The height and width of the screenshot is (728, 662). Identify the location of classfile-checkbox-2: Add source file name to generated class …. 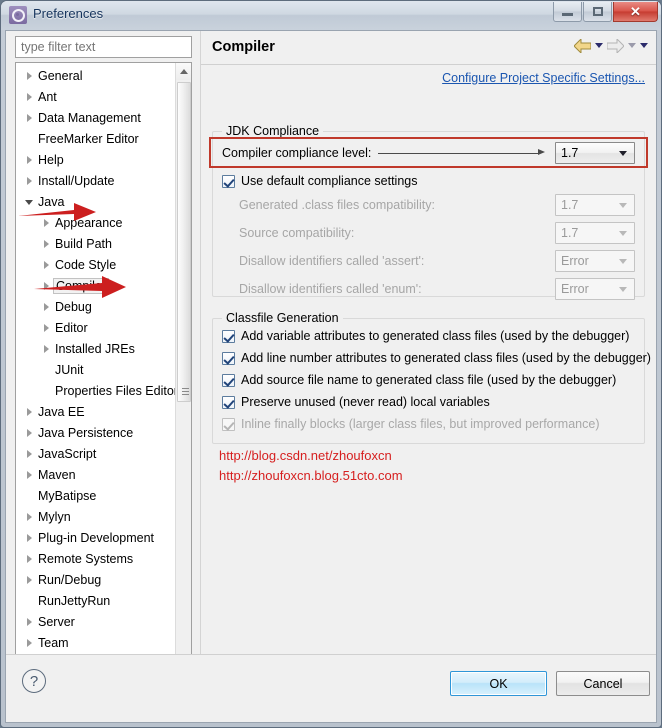
(428, 380).